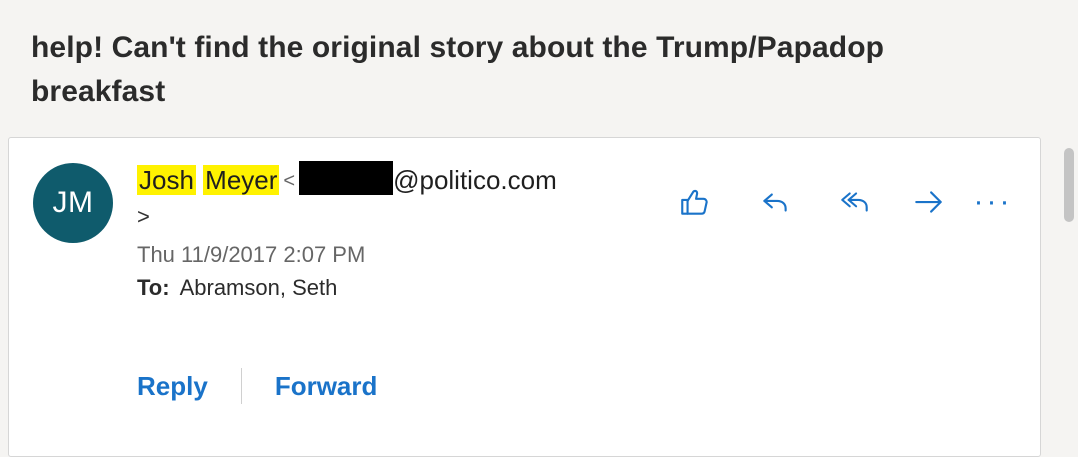 Image resolution: width=1078 pixels, height=457 pixels. I want to click on more-actions-button: ···, so click(993, 202).